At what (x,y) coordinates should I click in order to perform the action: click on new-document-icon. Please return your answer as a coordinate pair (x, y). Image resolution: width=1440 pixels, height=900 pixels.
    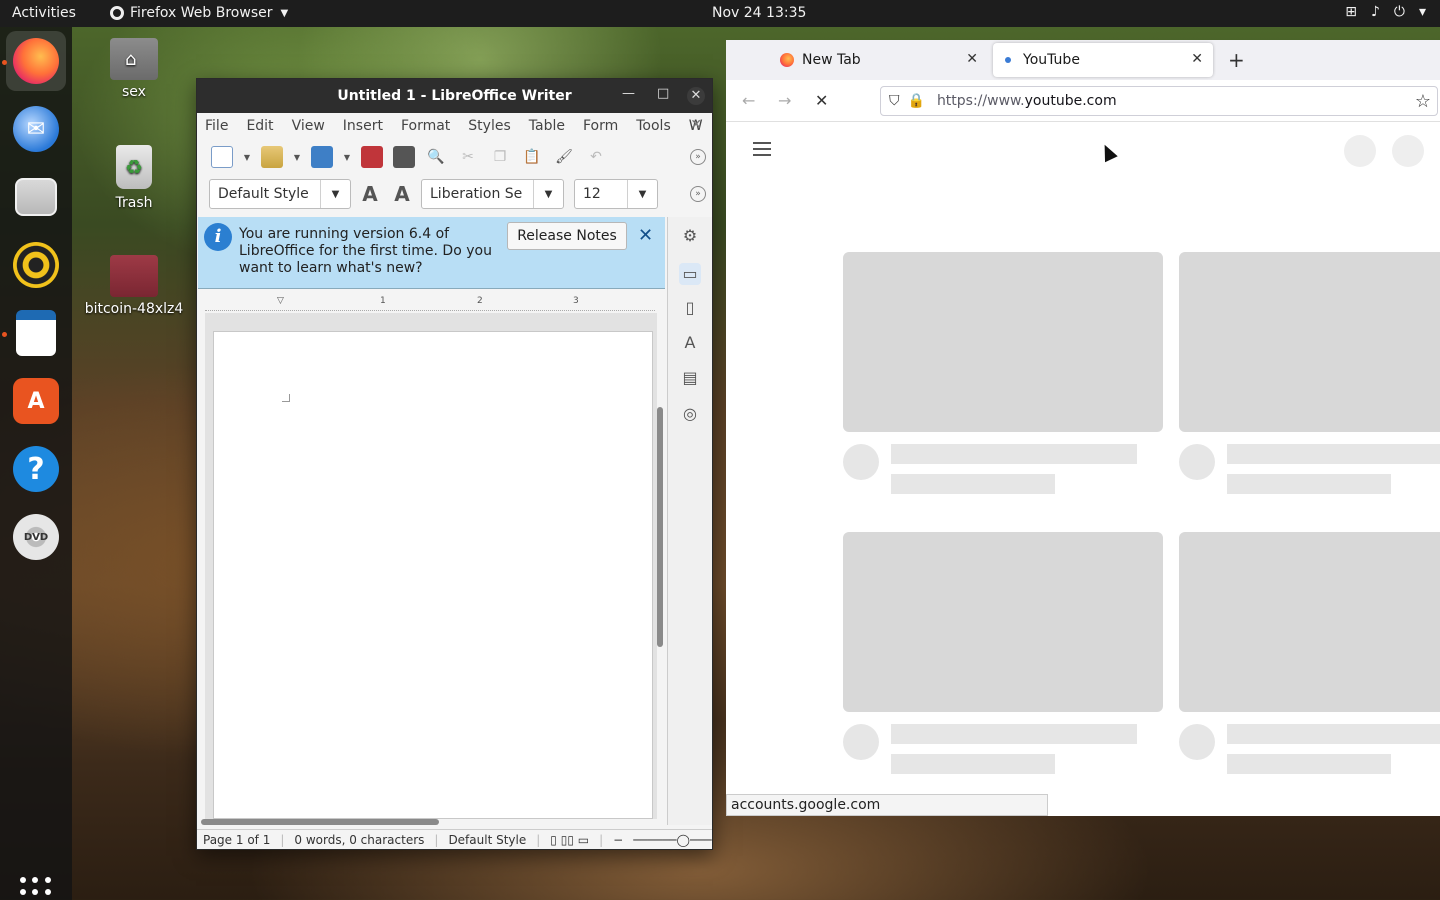
    Looking at the image, I should click on (222, 157).